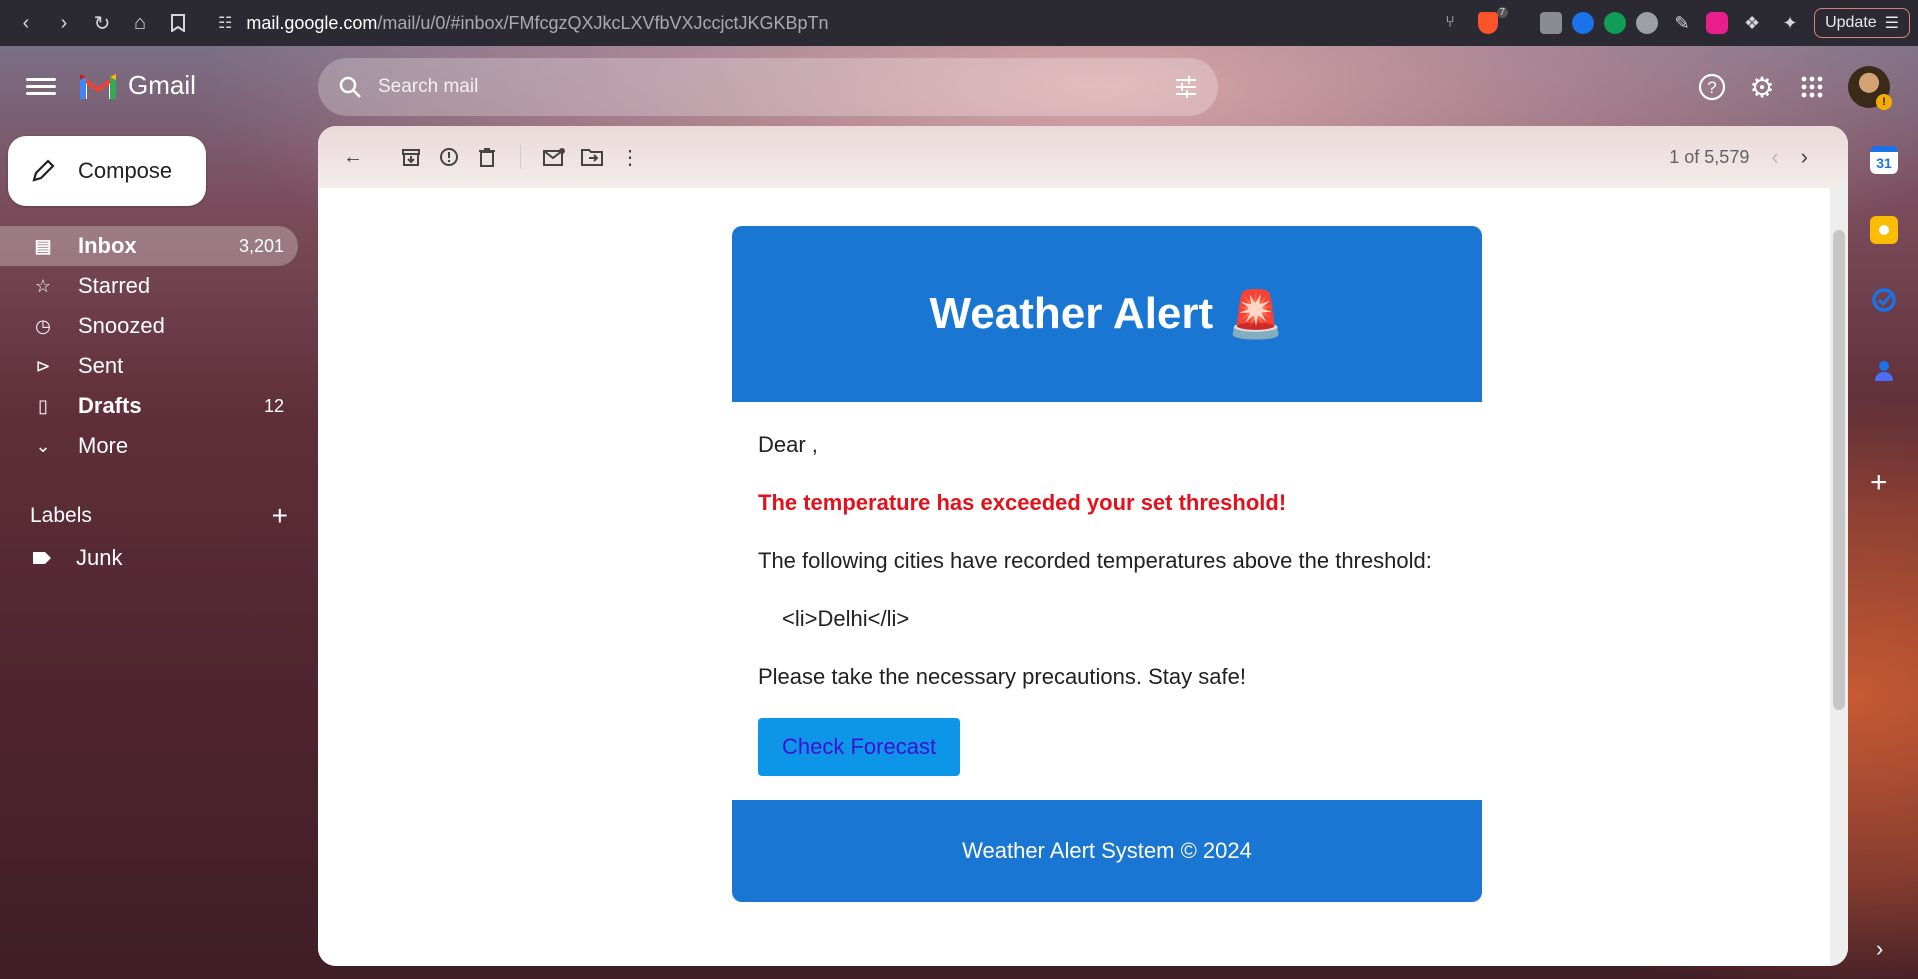 The height and width of the screenshot is (979, 1918). Describe the element at coordinates (1107, 851) in the screenshot. I see `email-footer: Weather Alert System © 2024` at that location.